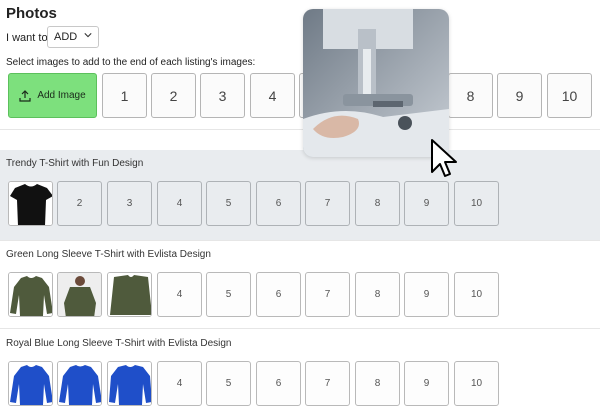 The height and width of the screenshot is (417, 600). What do you see at coordinates (272, 95) in the screenshot?
I see `image-number-button-4: 4` at bounding box center [272, 95].